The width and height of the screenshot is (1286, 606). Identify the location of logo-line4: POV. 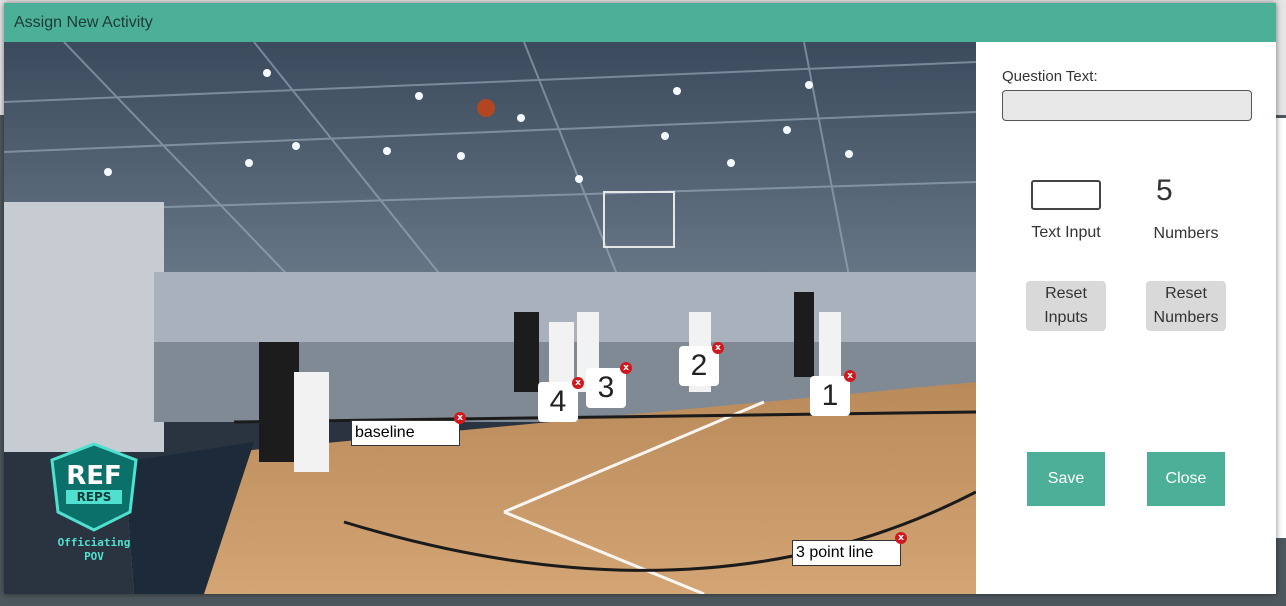
(94, 556).